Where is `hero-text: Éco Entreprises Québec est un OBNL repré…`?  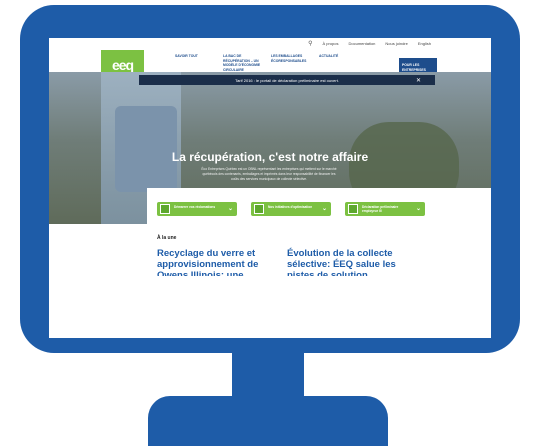
hero-text: Éco Entreprises Québec est un OBNL repré… is located at coordinates (269, 174).